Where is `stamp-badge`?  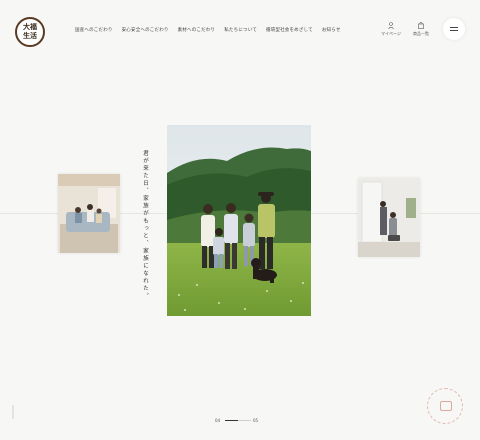 stamp-badge is located at coordinates (445, 406).